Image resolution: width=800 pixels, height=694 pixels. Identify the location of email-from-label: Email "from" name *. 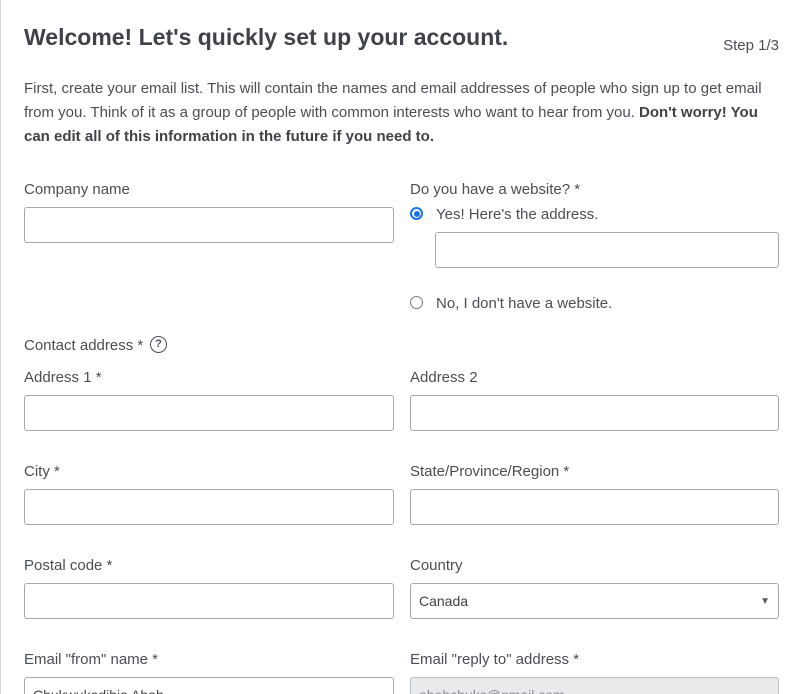
(91, 659).